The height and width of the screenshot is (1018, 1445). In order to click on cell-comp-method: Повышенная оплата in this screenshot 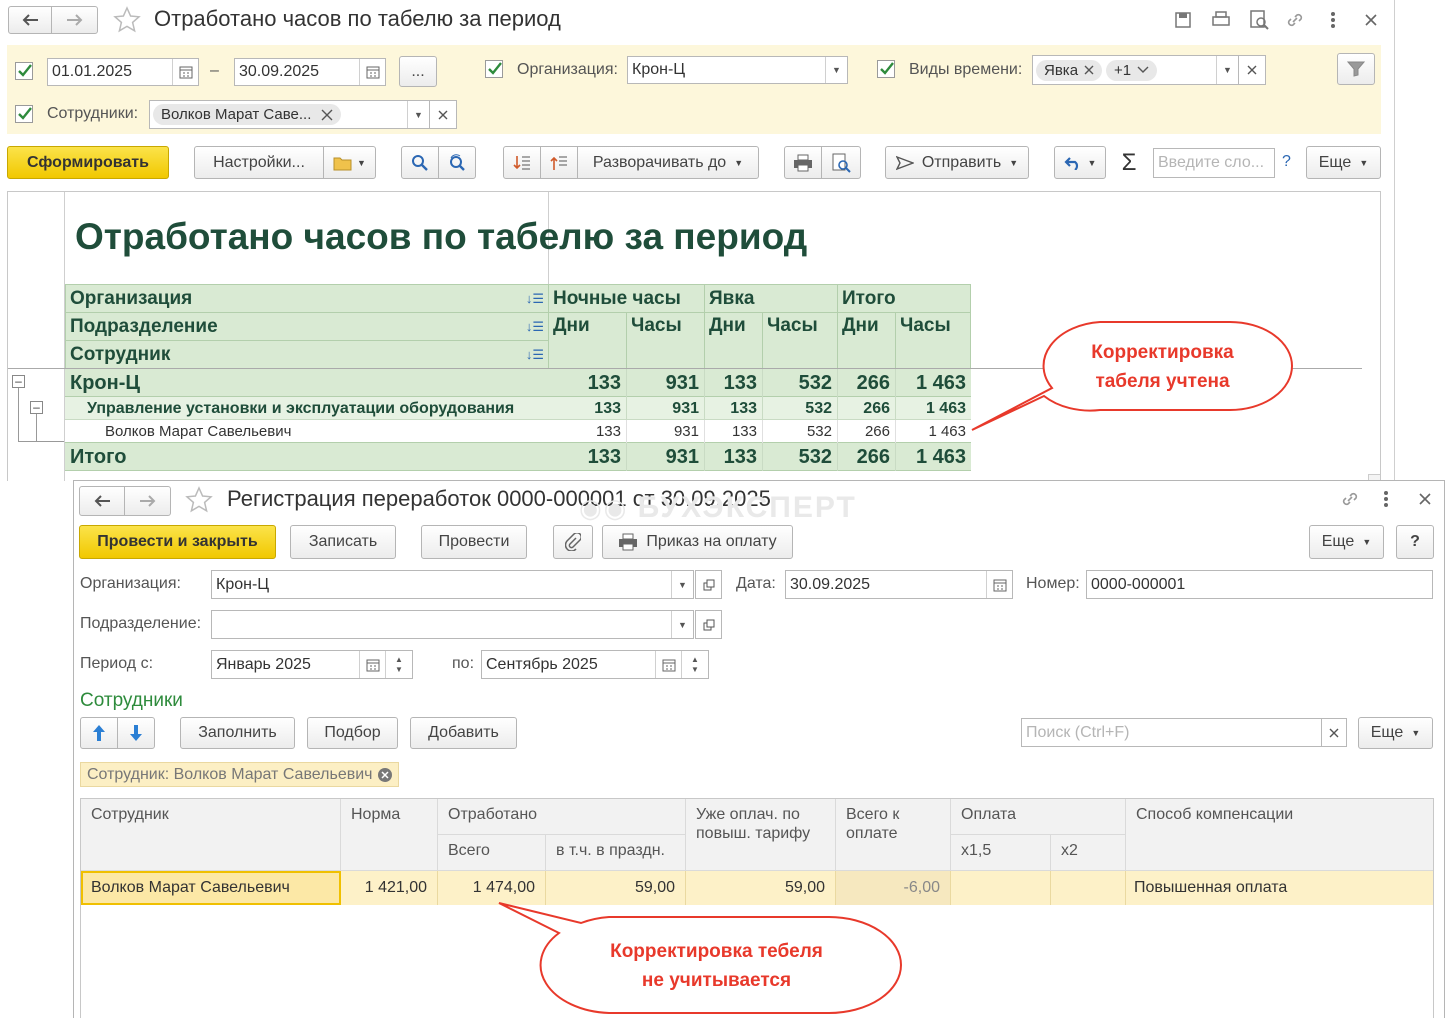, I will do `click(1279, 888)`.